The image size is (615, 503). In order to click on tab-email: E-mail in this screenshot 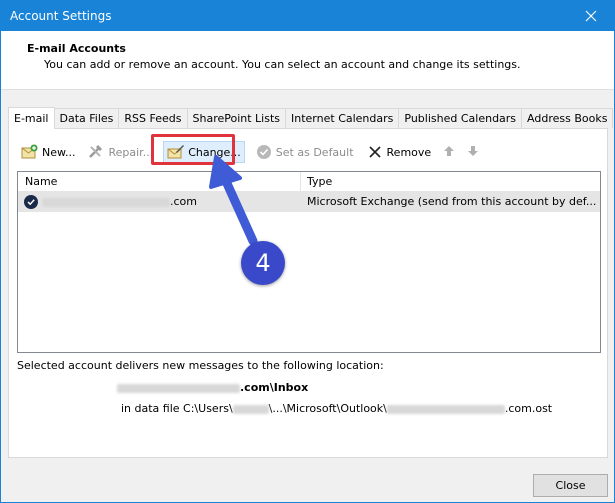, I will do `click(31, 118)`.